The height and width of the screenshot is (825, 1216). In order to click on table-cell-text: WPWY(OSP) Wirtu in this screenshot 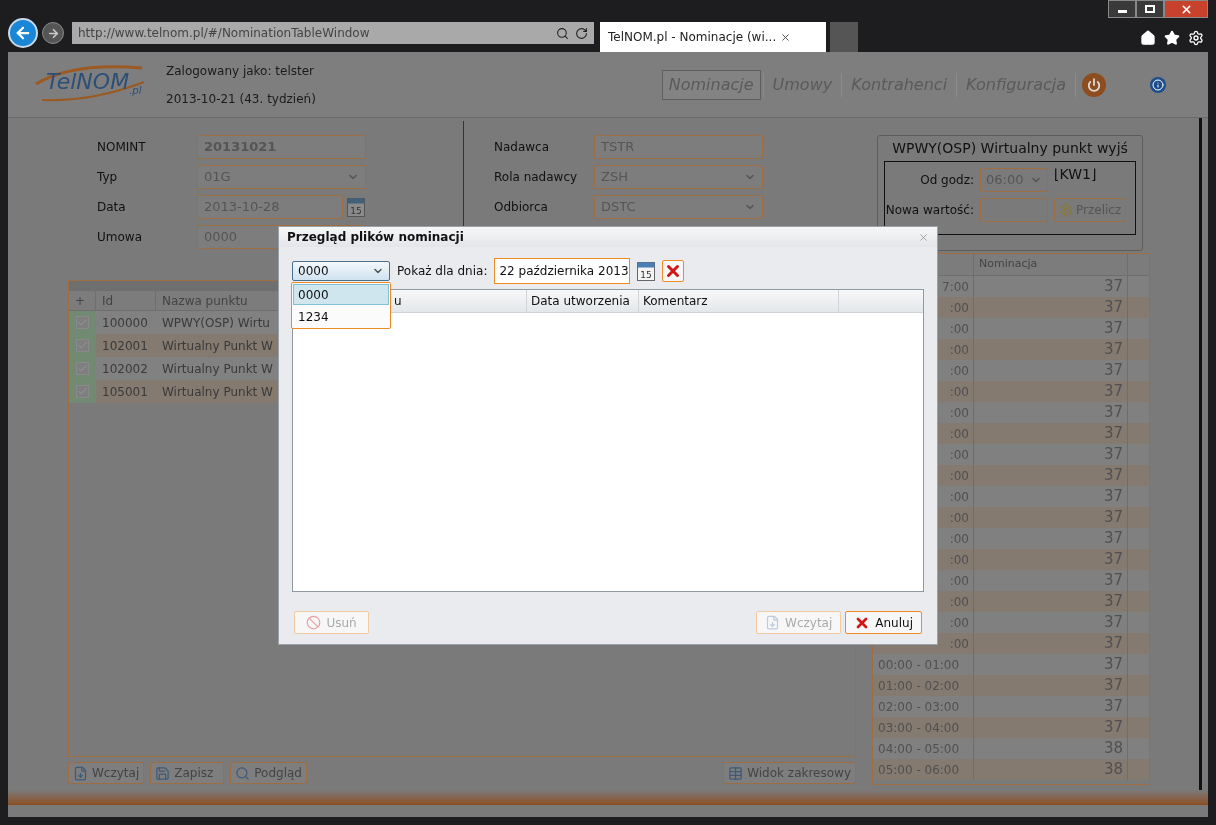, I will do `click(216, 323)`.